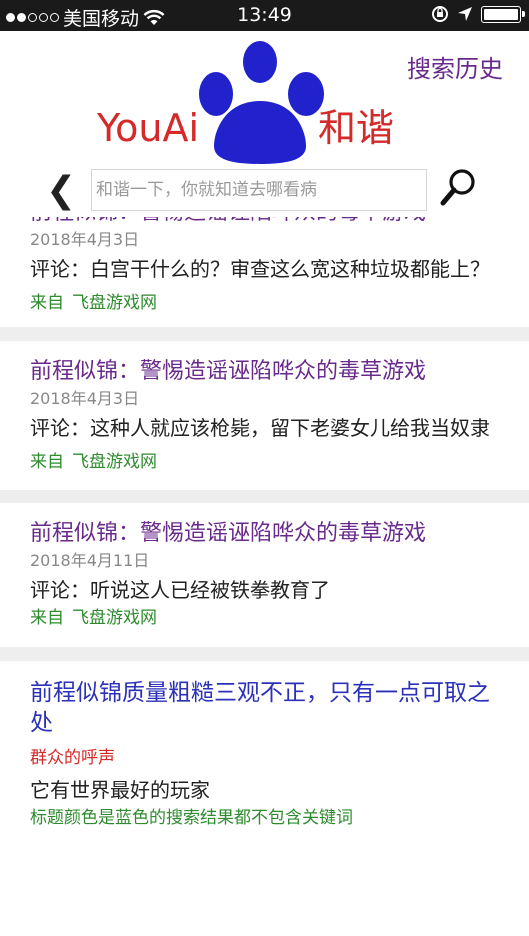  I want to click on back-button: ❮, so click(61, 191).